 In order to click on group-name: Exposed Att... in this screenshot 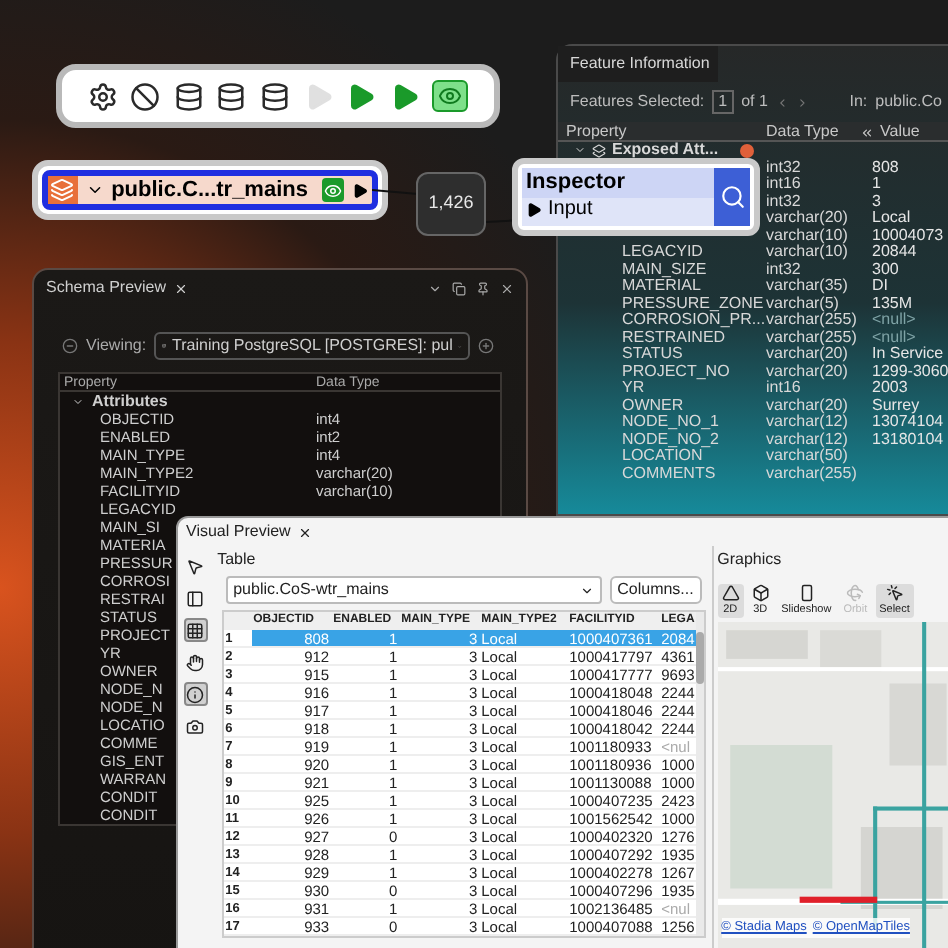, I will do `click(665, 150)`.